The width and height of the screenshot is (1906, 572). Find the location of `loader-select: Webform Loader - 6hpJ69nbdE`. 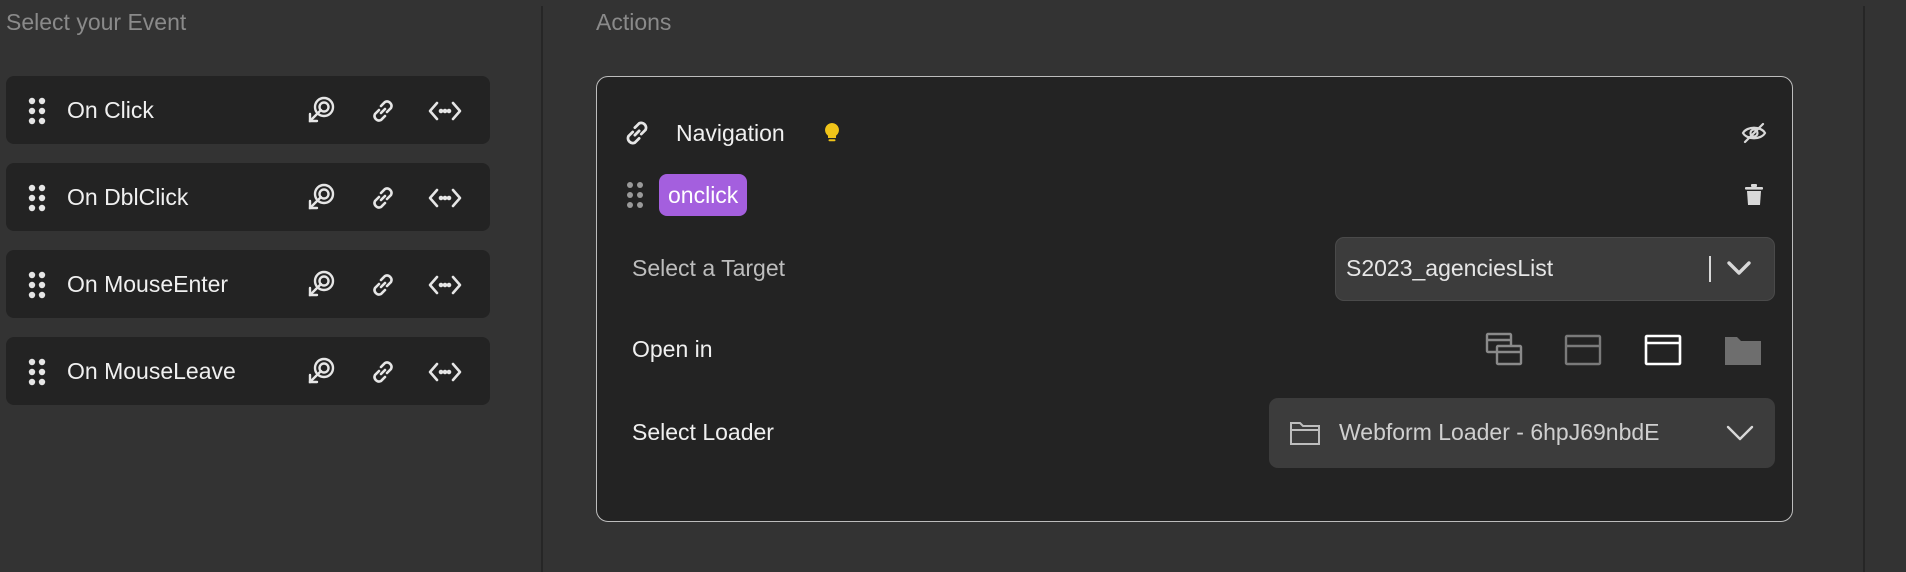

loader-select: Webform Loader - 6hpJ69nbdE is located at coordinates (1522, 433).